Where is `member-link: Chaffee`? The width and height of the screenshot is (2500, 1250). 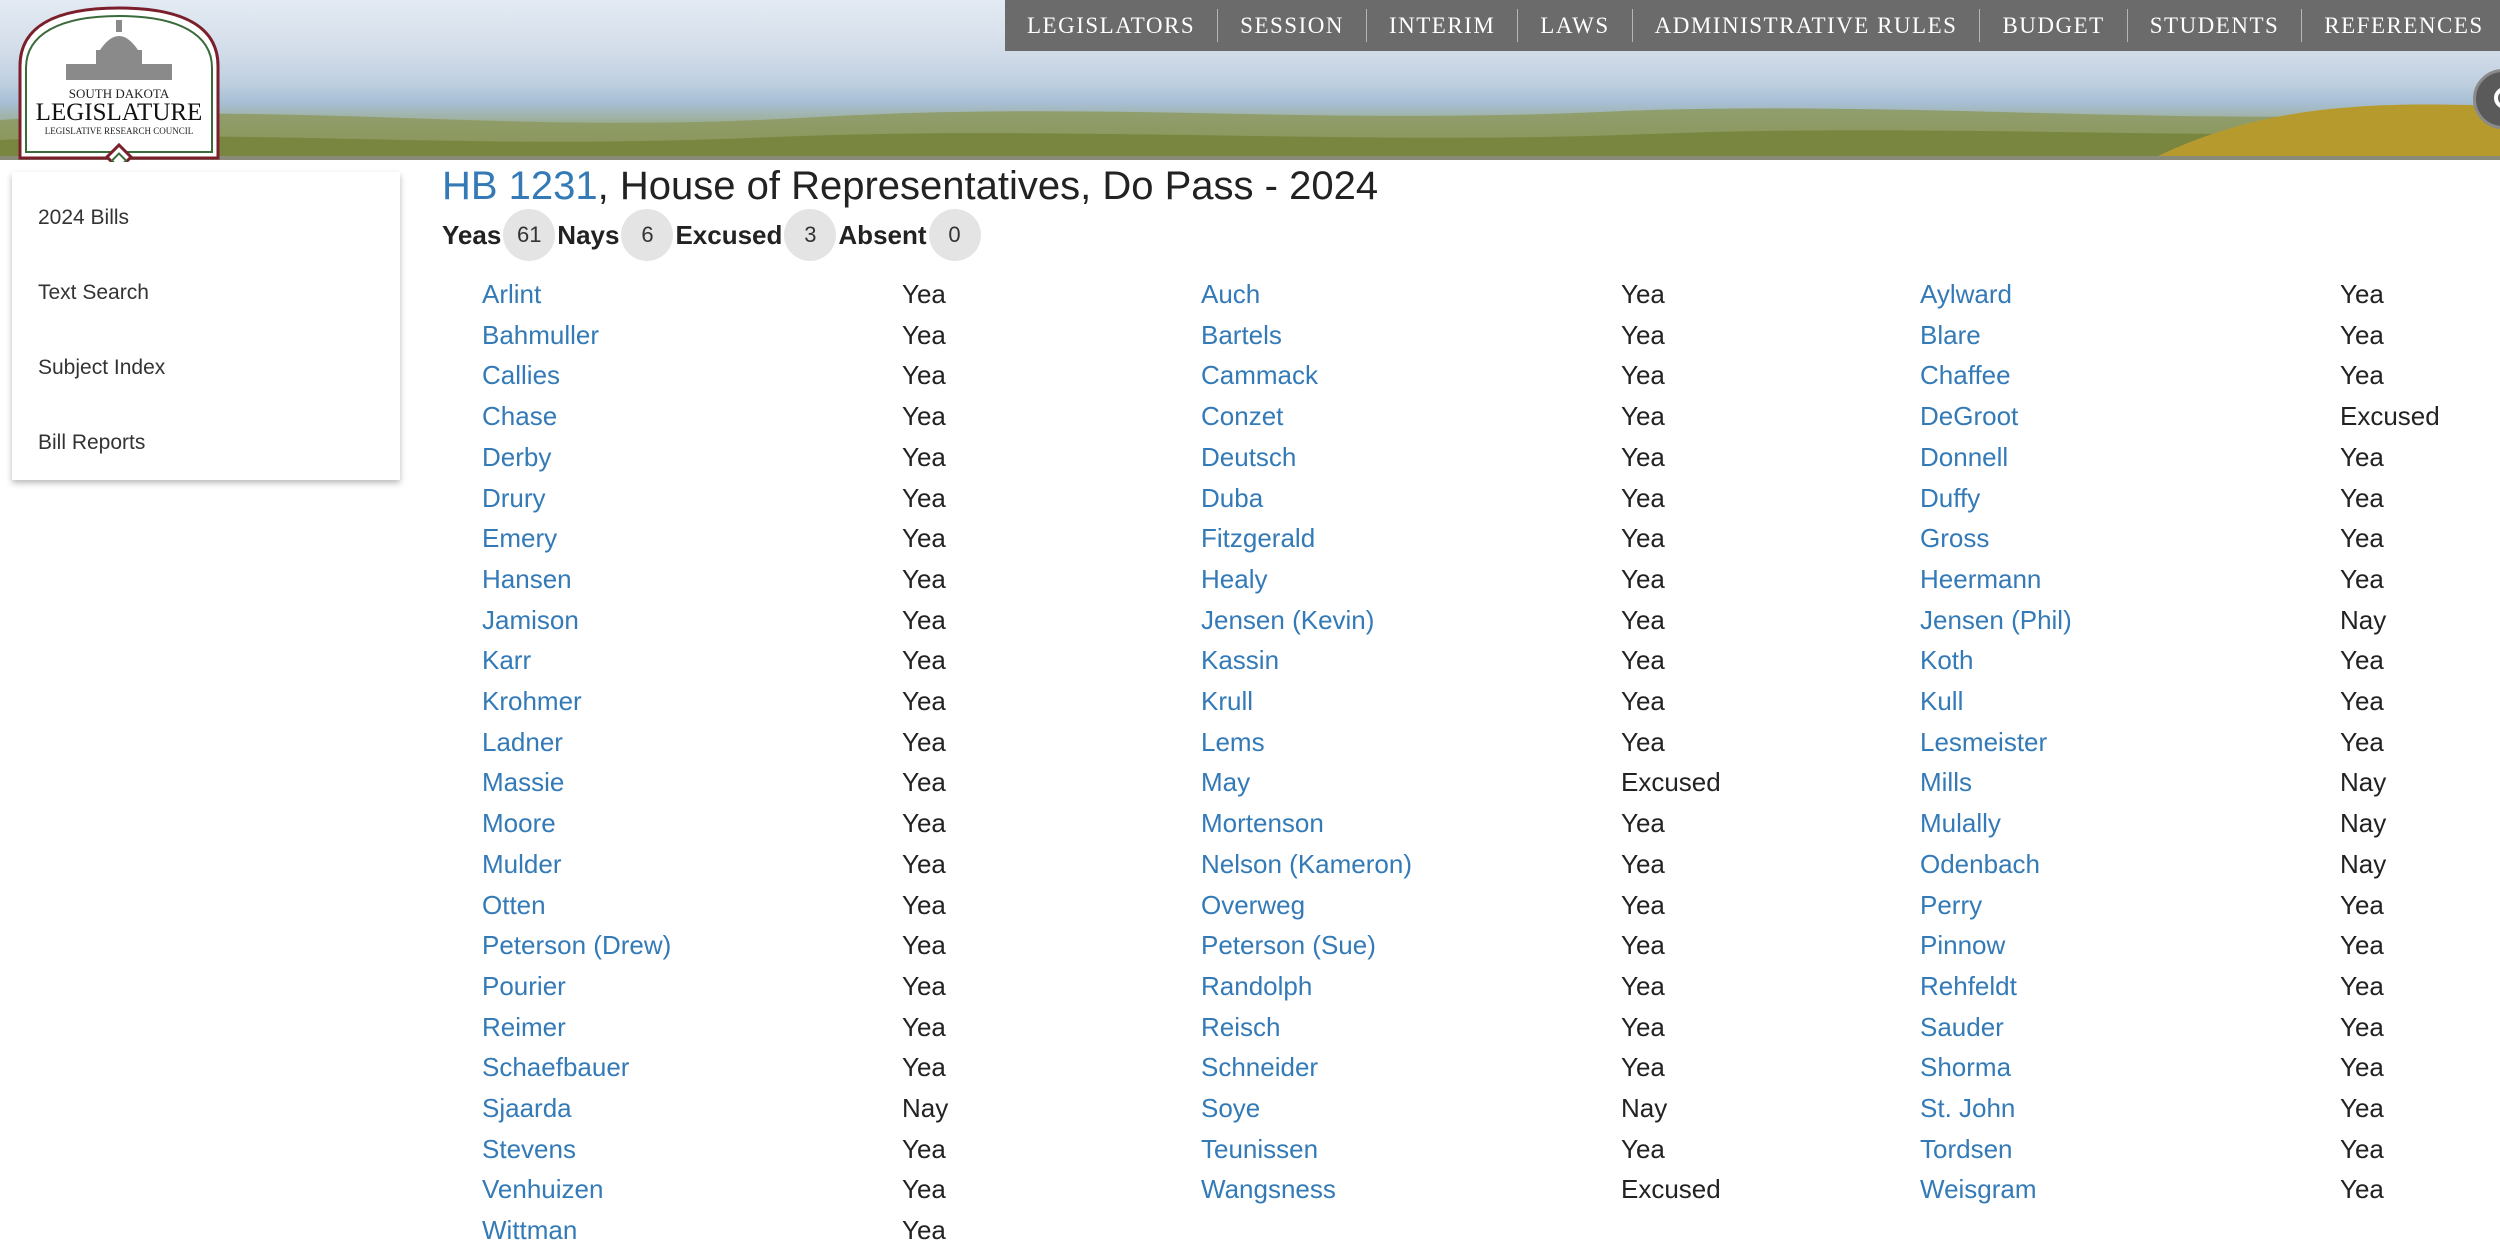
member-link: Chaffee is located at coordinates (1965, 375).